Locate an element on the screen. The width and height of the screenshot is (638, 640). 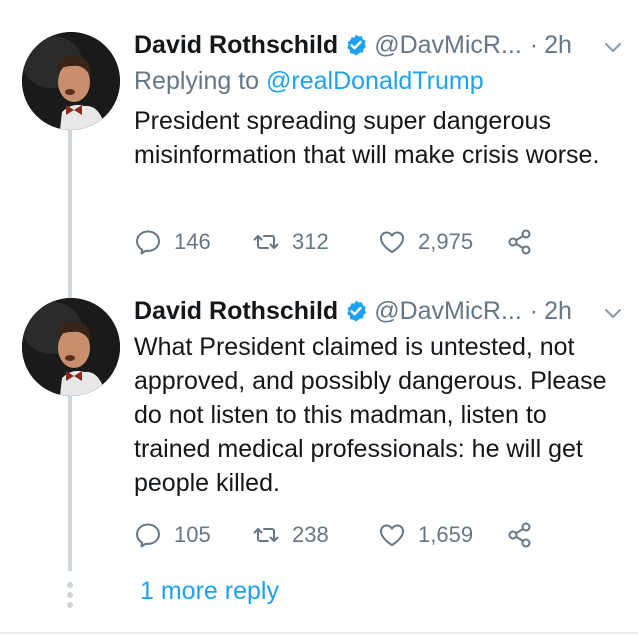
reply-count: 105 is located at coordinates (192, 534).